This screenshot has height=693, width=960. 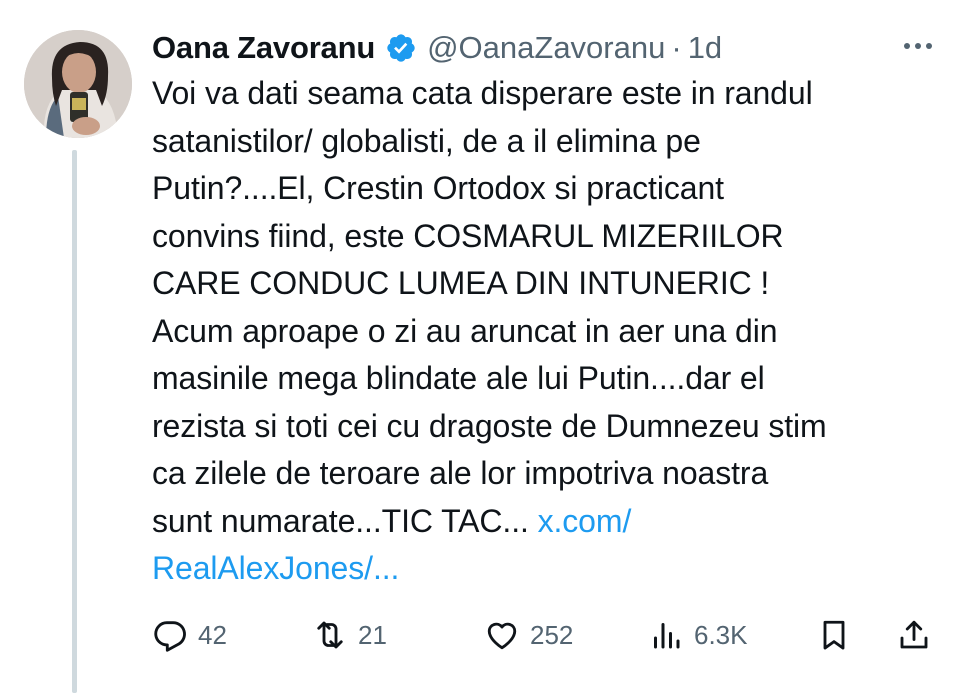 I want to click on repost-button: 21, so click(x=349, y=635).